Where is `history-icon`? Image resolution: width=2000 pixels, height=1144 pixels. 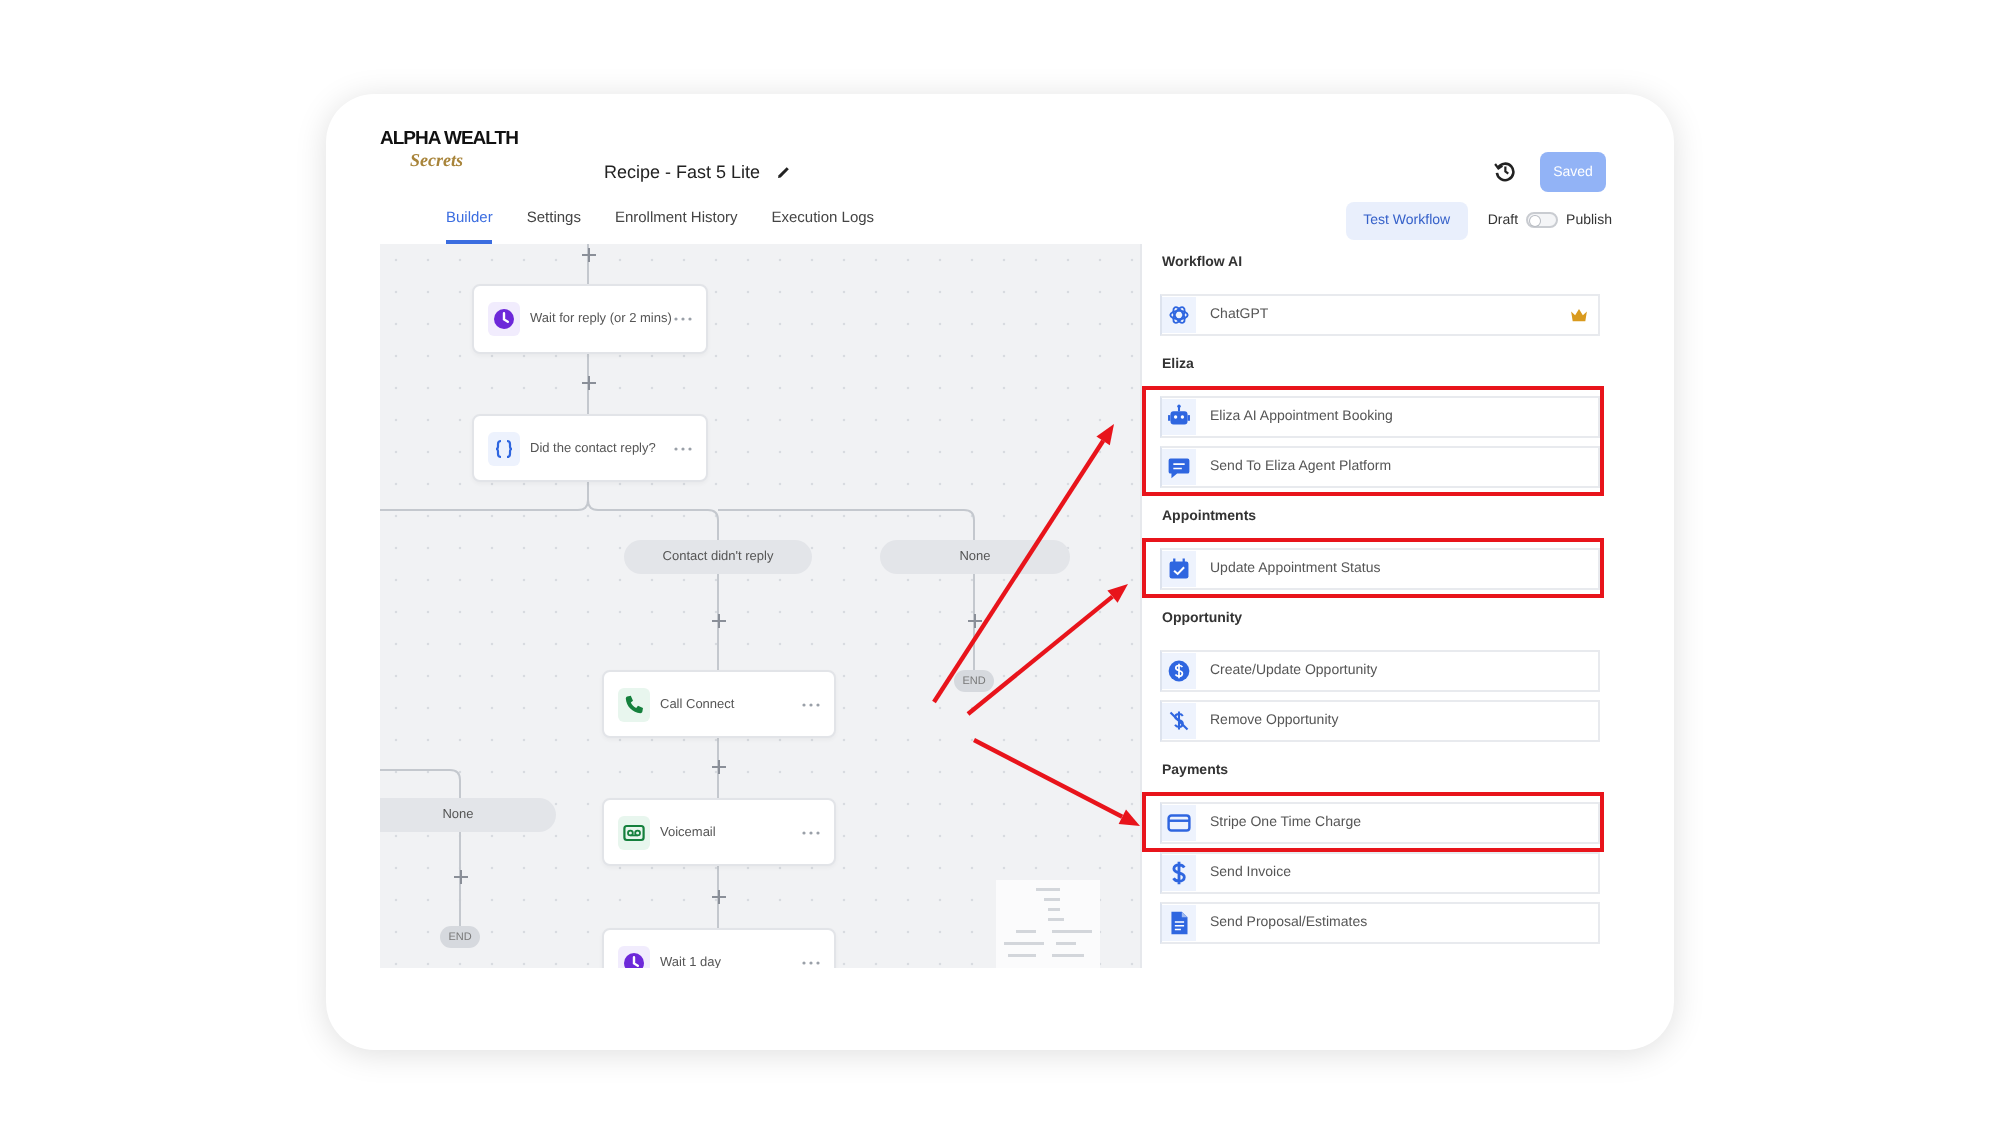 history-icon is located at coordinates (1505, 171).